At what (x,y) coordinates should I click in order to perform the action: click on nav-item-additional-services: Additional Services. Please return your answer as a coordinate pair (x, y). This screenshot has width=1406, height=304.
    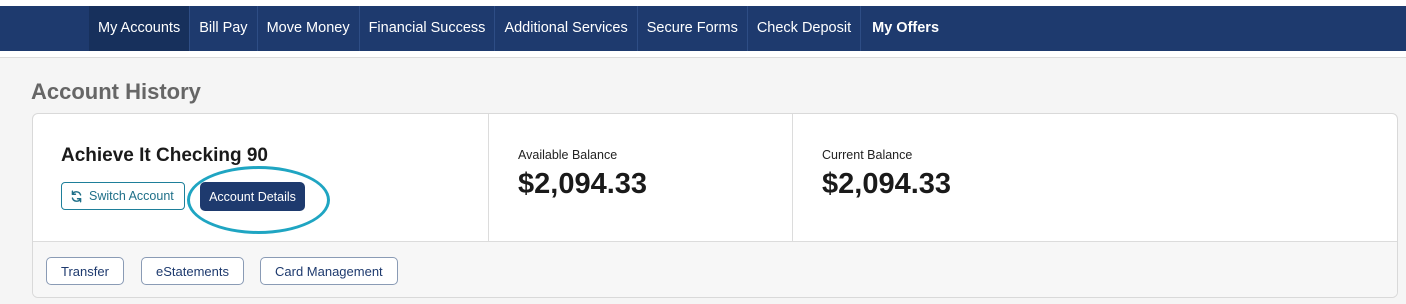
    Looking at the image, I should click on (566, 28).